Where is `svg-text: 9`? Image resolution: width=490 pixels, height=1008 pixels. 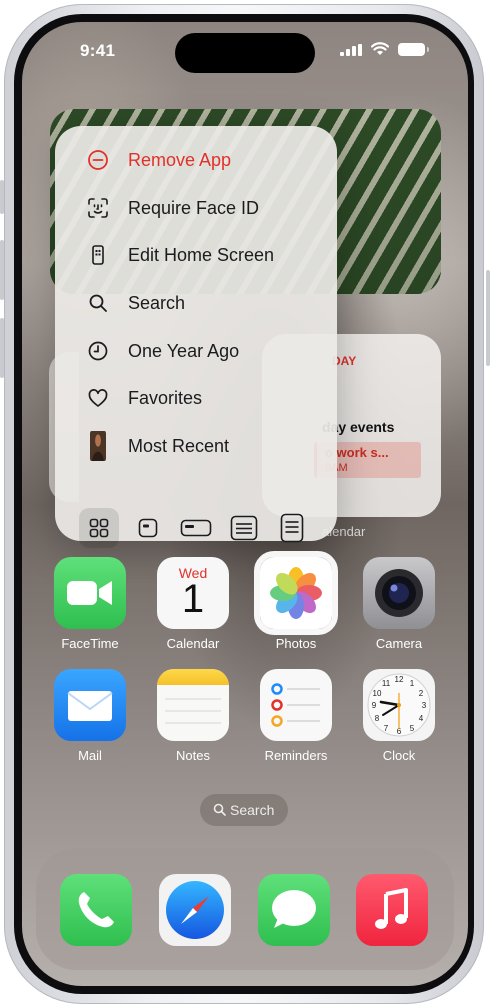
svg-text: 9 is located at coordinates (374, 705).